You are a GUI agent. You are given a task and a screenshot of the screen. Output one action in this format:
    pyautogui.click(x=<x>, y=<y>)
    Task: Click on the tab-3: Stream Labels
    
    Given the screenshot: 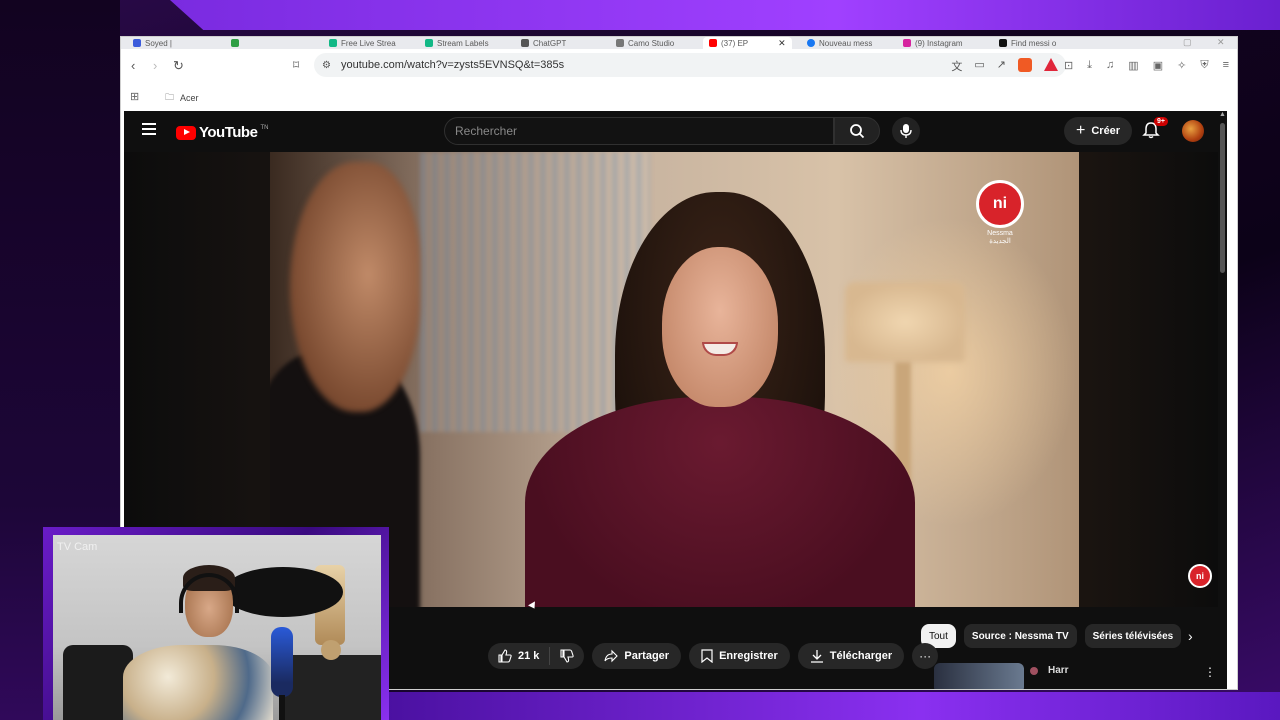 What is the action you would take?
    pyautogui.click(x=457, y=43)
    